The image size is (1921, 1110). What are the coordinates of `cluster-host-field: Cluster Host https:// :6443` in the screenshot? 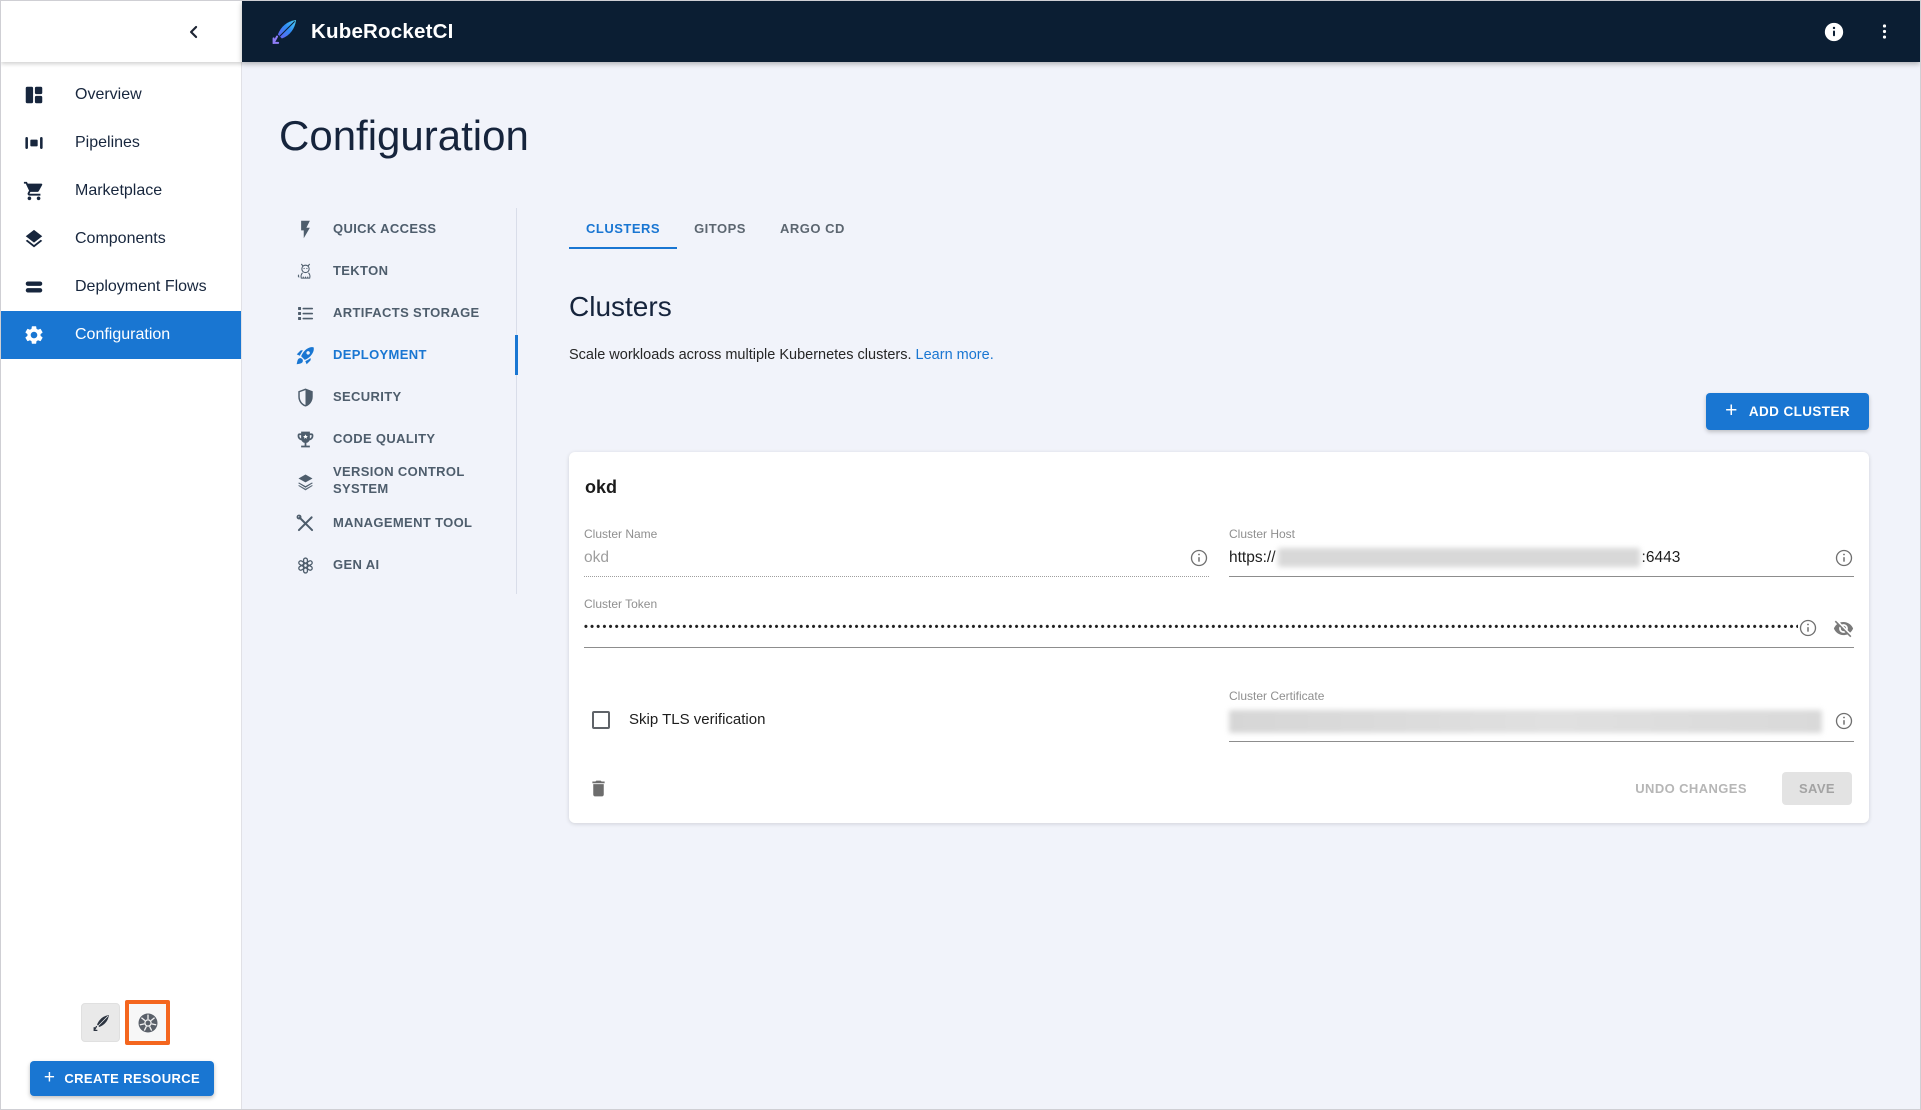 It's located at (1541, 552).